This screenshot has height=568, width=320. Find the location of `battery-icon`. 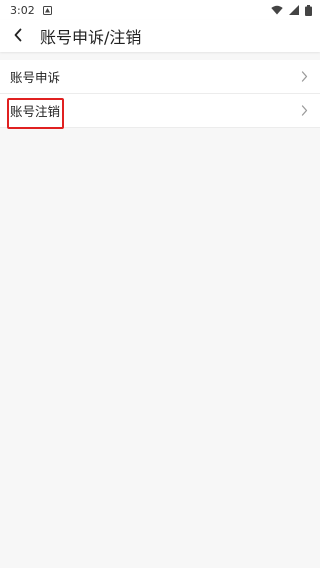

battery-icon is located at coordinates (308, 10).